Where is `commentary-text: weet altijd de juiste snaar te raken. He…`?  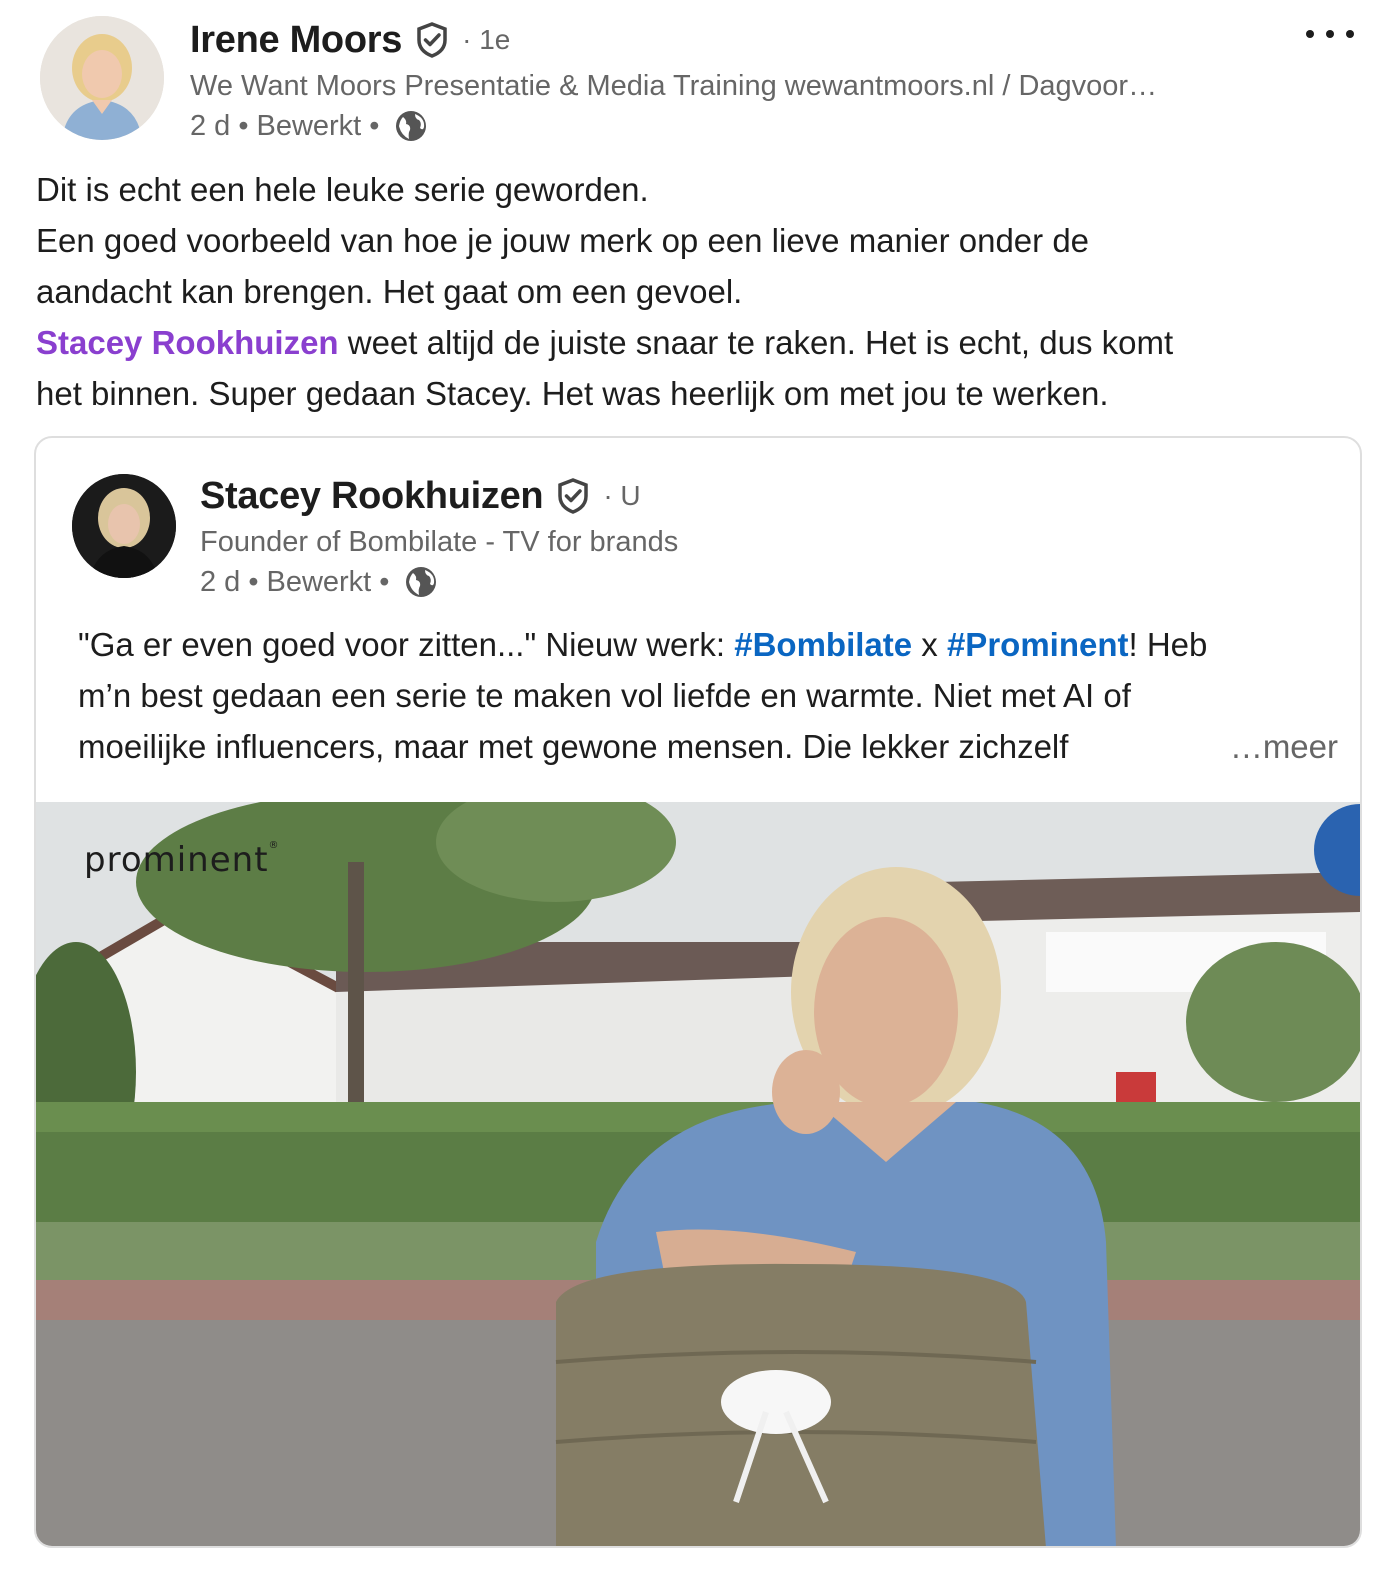
commentary-text: weet altijd de juiste snaar te raken. He… is located at coordinates (756, 342).